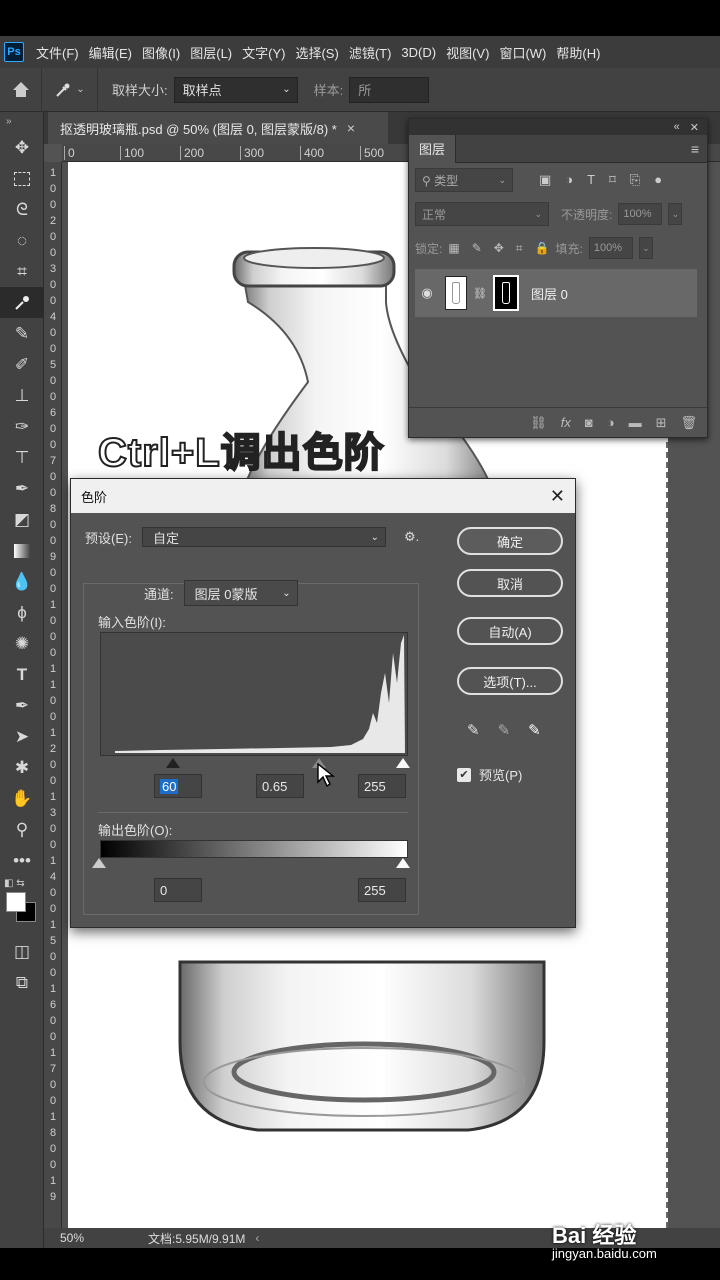  What do you see at coordinates (22, 767) in the screenshot?
I see `shape-tool-icon: ✱` at bounding box center [22, 767].